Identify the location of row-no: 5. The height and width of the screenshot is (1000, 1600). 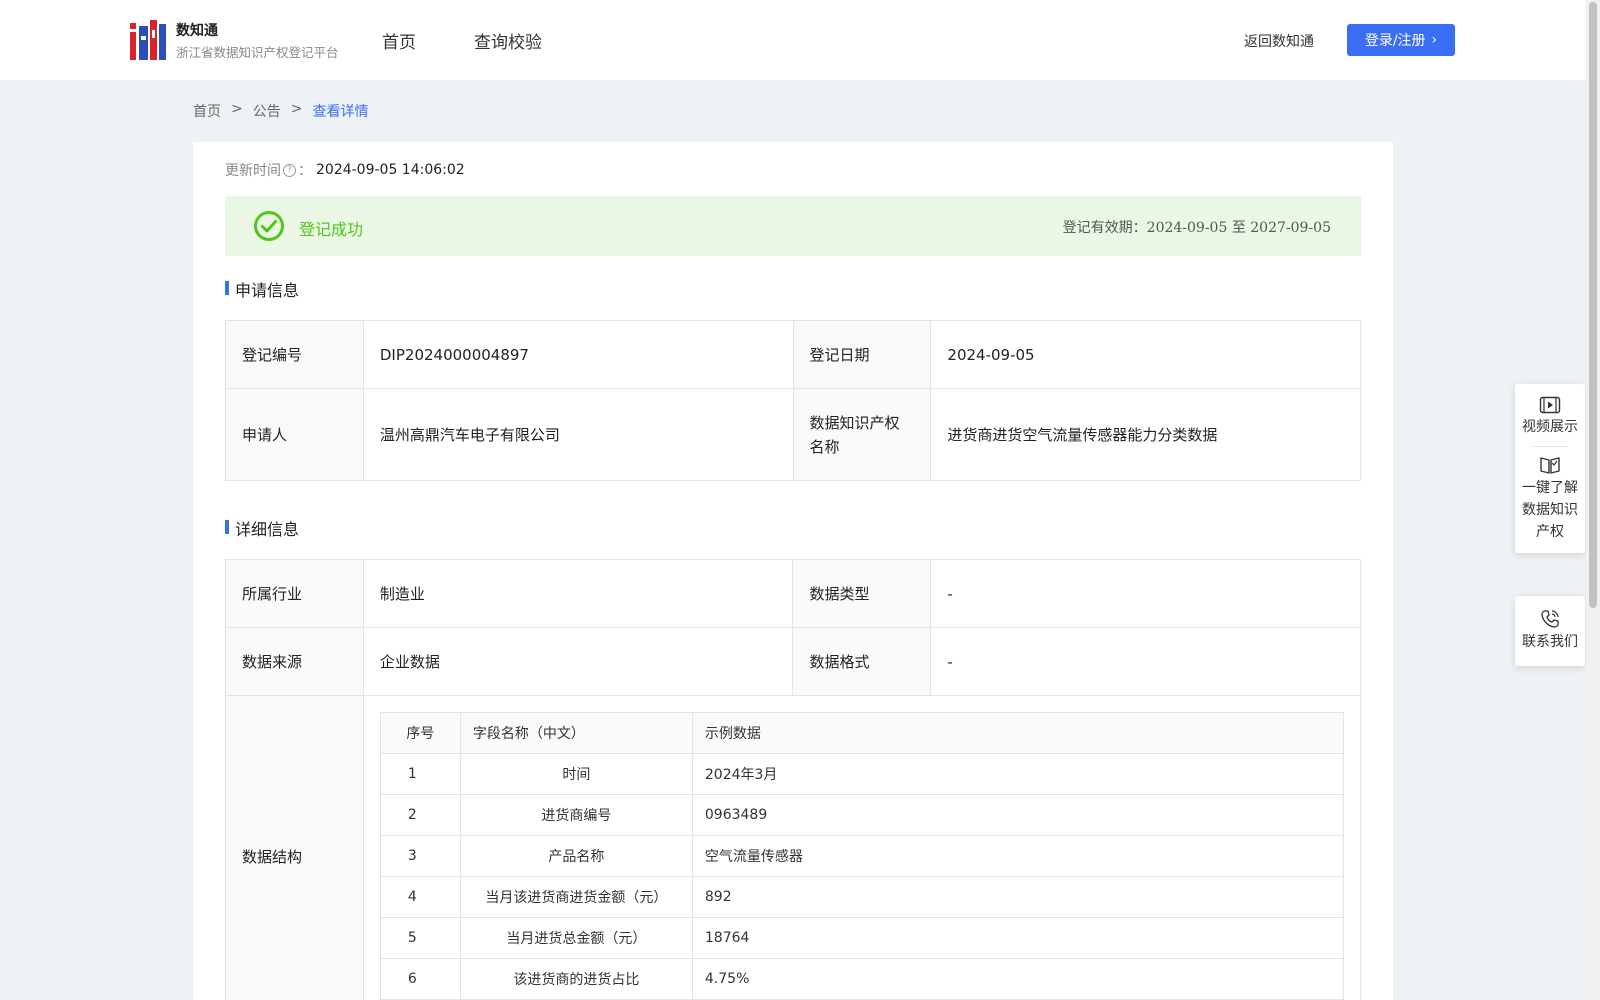
(420, 938).